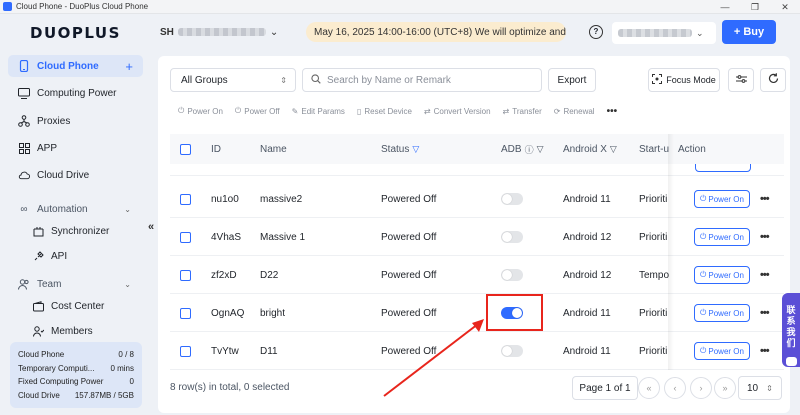 This screenshot has width=800, height=415. I want to click on usage-row: Cloud Phone 0 / 8, so click(76, 355).